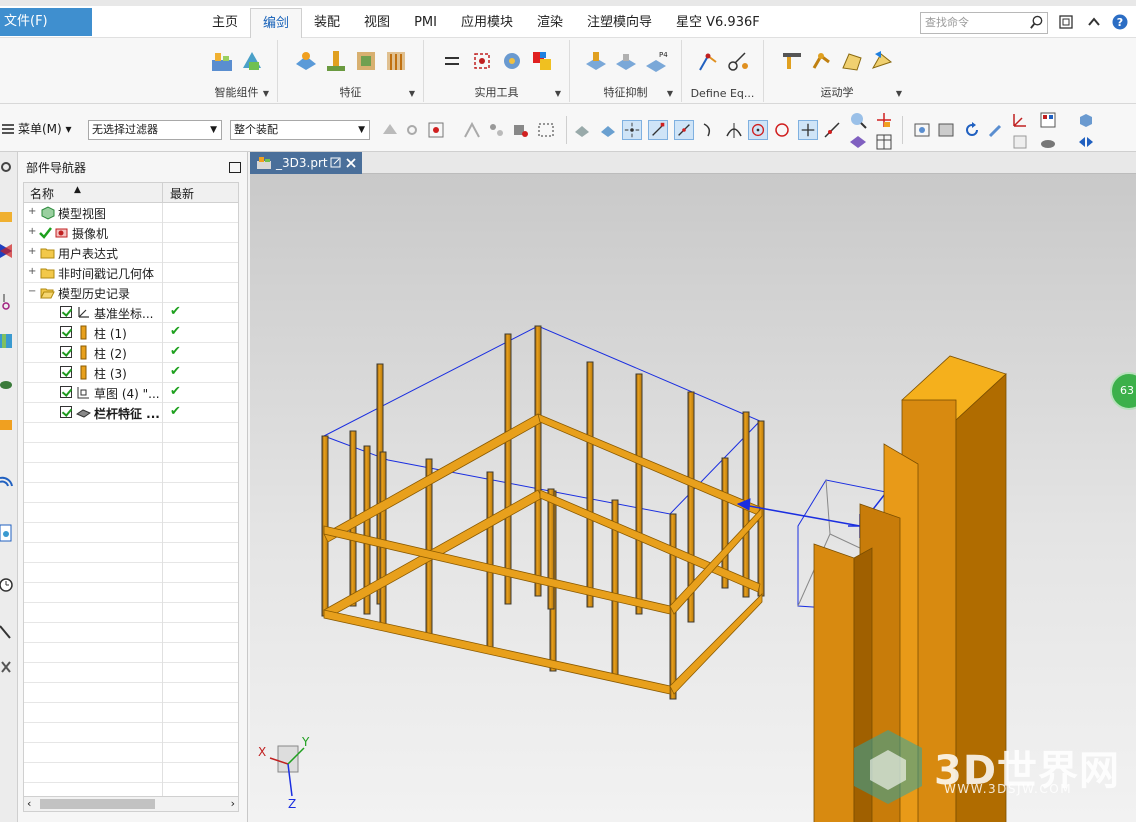 The image size is (1136, 822). What do you see at coordinates (366, 61) in the screenshot?
I see `feature-3-icon` at bounding box center [366, 61].